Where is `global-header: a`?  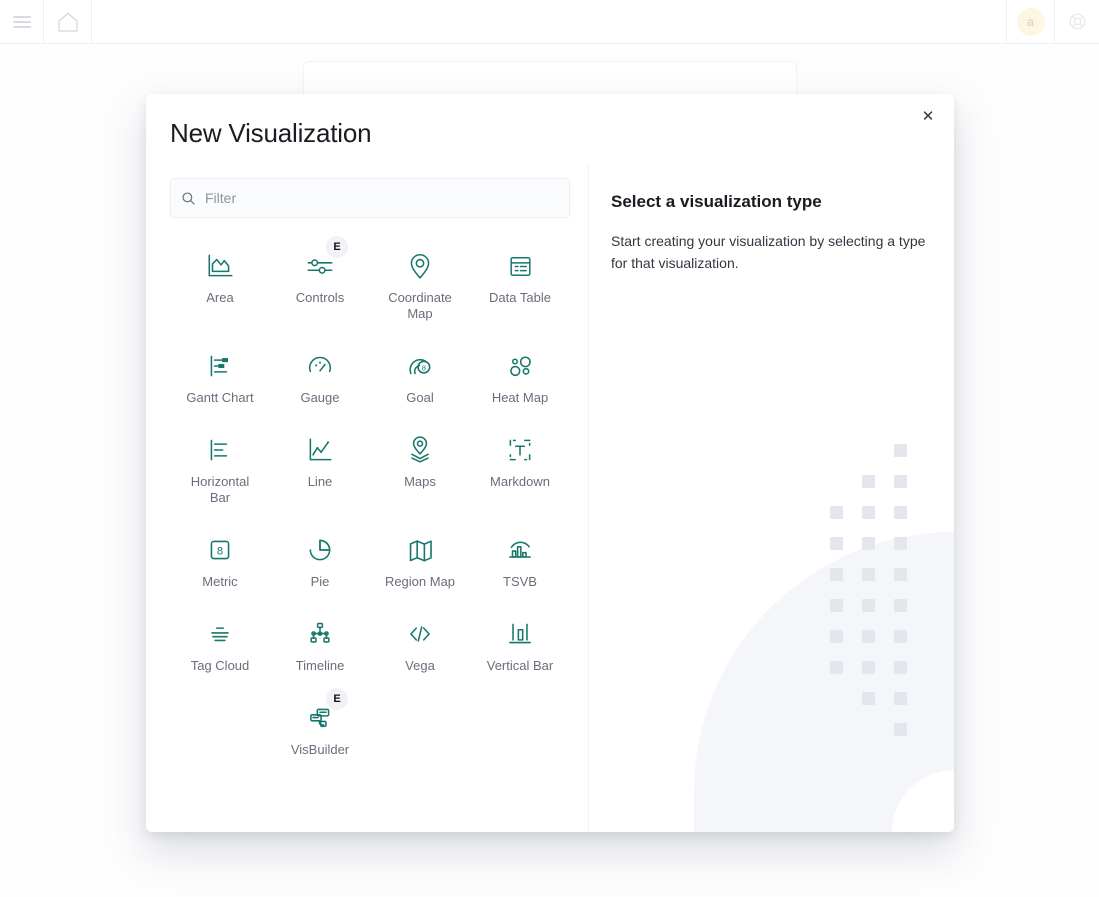
global-header: a is located at coordinates (549, 22).